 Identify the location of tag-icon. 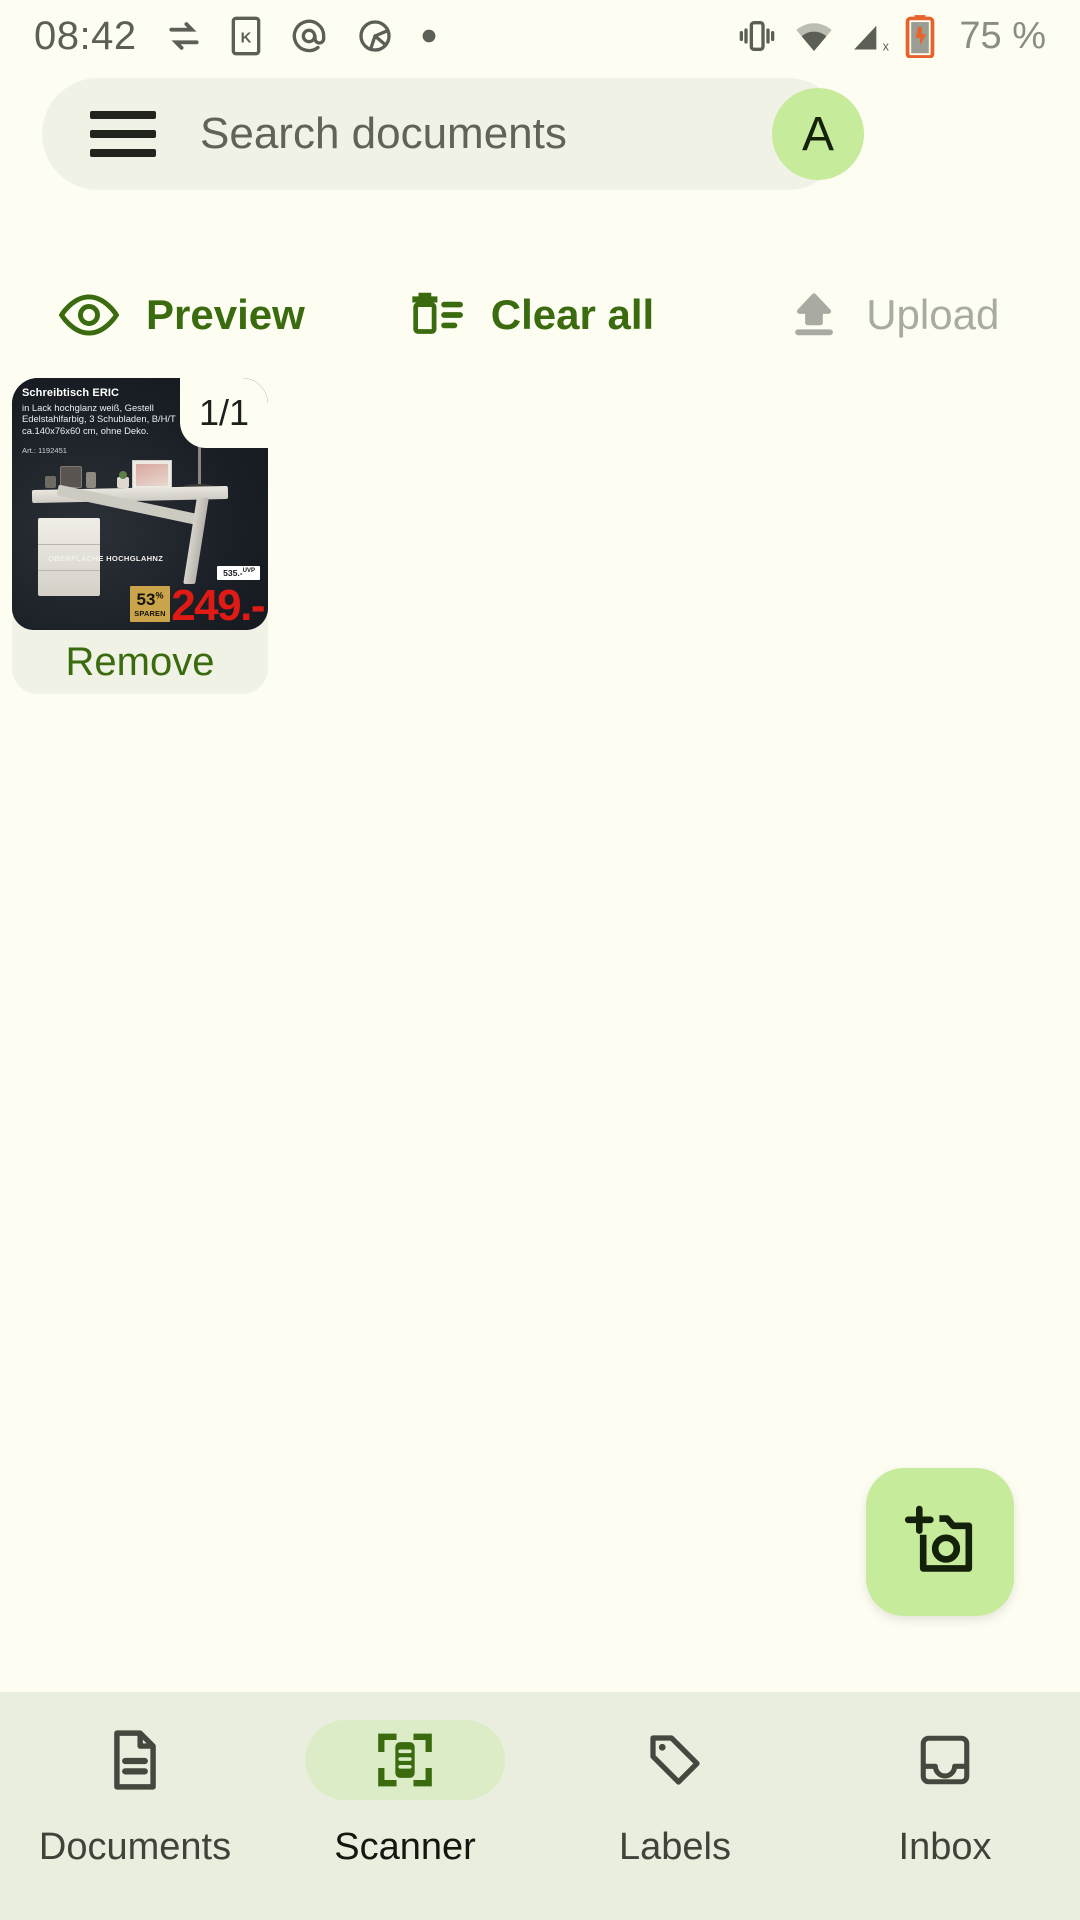
(675, 1760).